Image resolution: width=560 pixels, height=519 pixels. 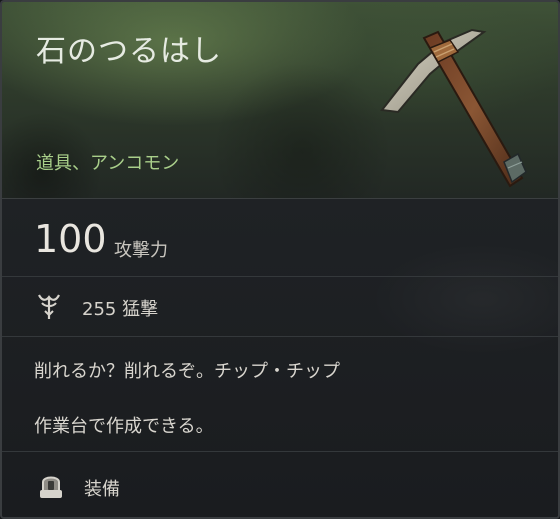 I want to click on equip-label: 装備, so click(x=102, y=488).